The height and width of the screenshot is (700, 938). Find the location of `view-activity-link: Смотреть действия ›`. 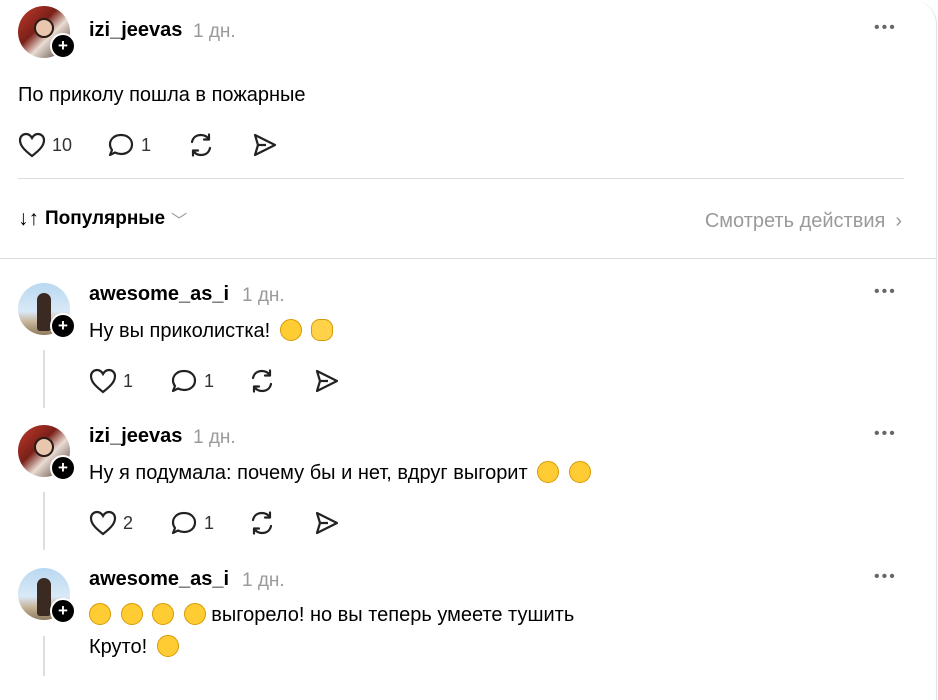

view-activity-link: Смотреть действия › is located at coordinates (803, 221).